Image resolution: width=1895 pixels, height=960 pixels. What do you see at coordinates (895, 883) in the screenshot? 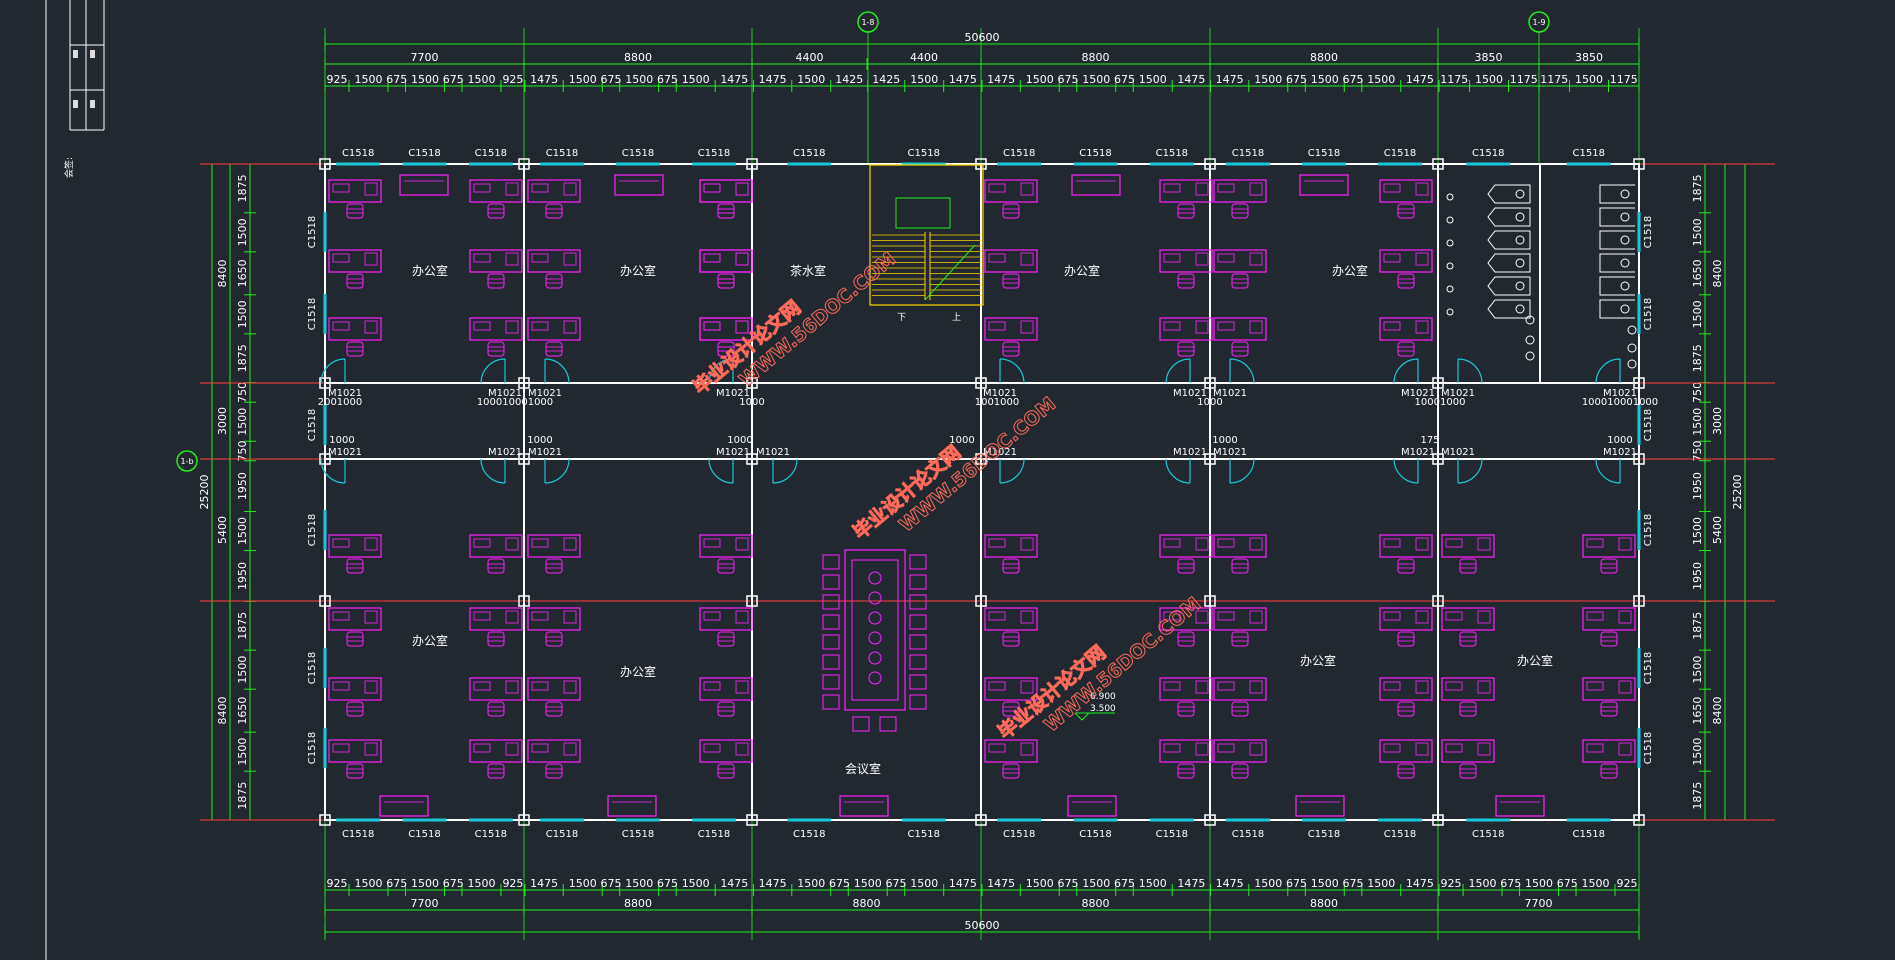
I see `bottom-detail-dim-value: 675` at bounding box center [895, 883].